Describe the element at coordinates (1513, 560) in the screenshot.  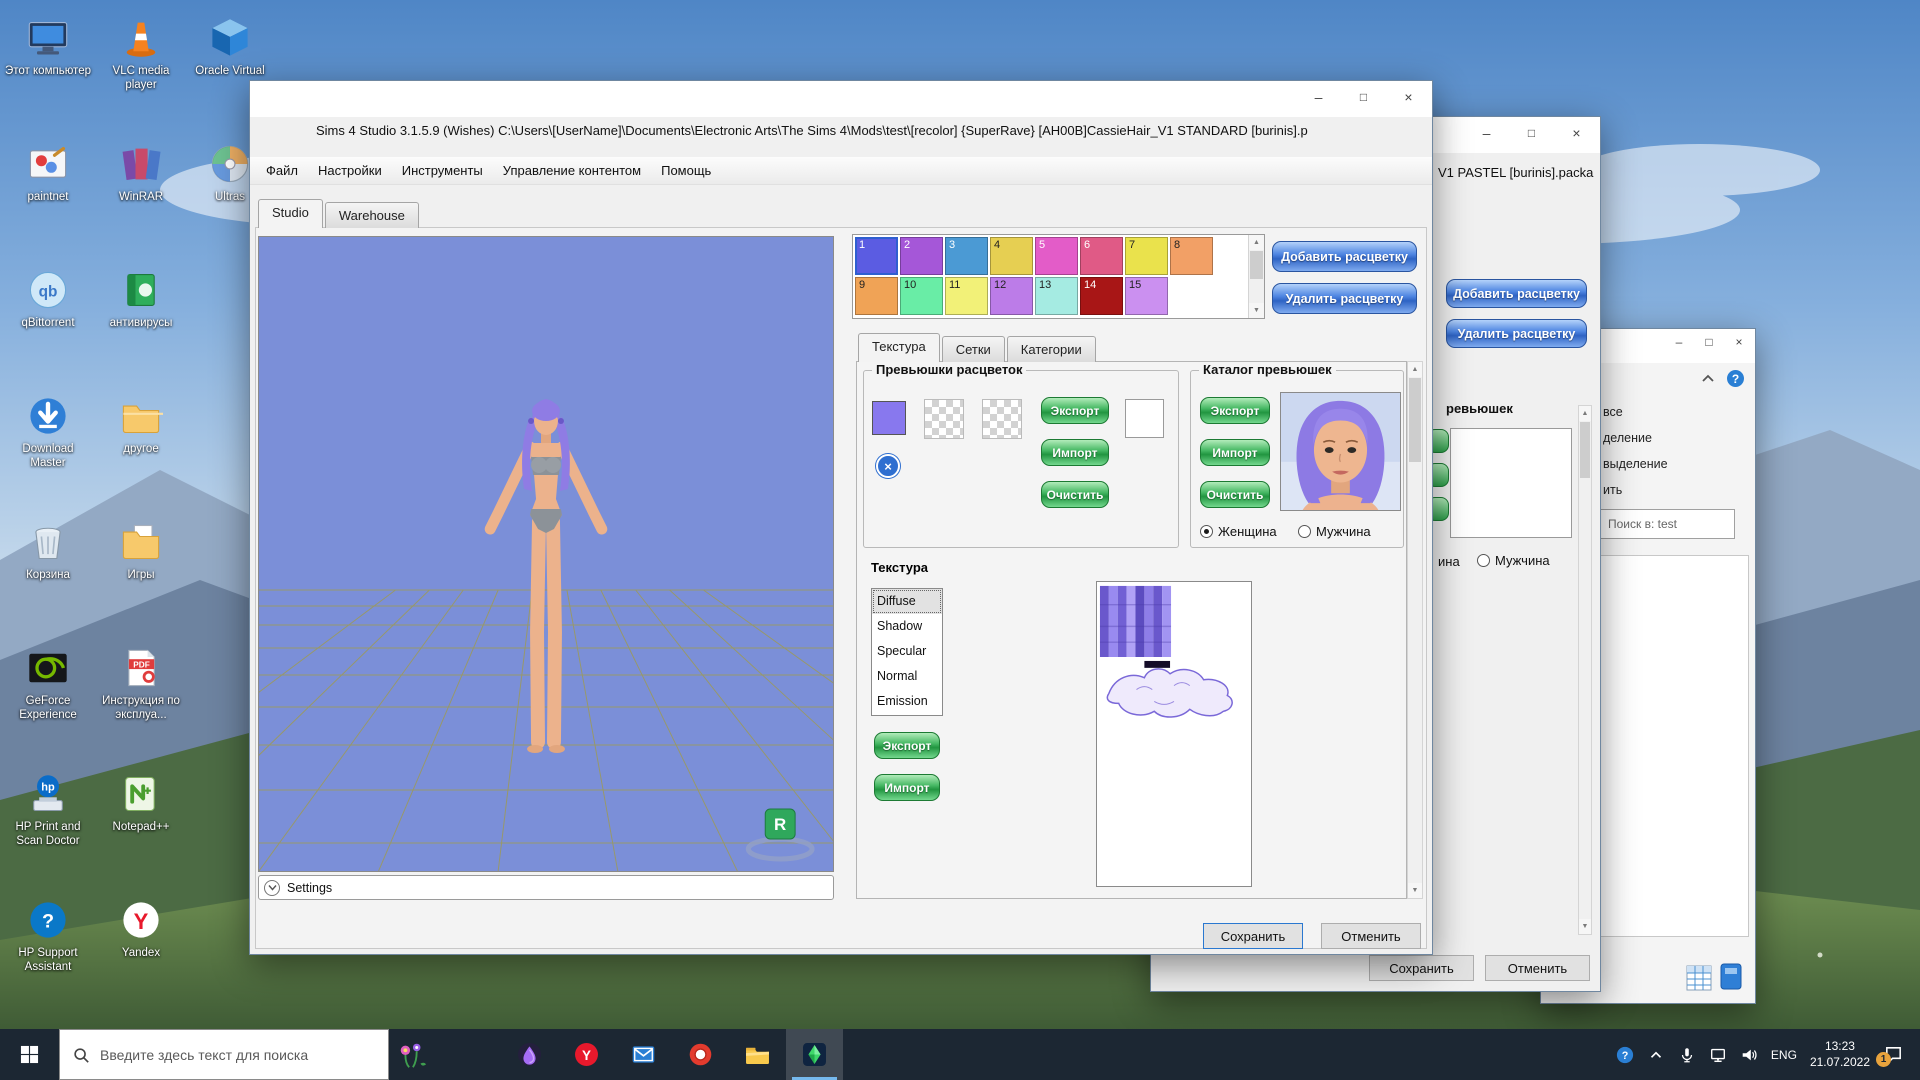
I see `win2-male-radio: Мужчина` at that location.